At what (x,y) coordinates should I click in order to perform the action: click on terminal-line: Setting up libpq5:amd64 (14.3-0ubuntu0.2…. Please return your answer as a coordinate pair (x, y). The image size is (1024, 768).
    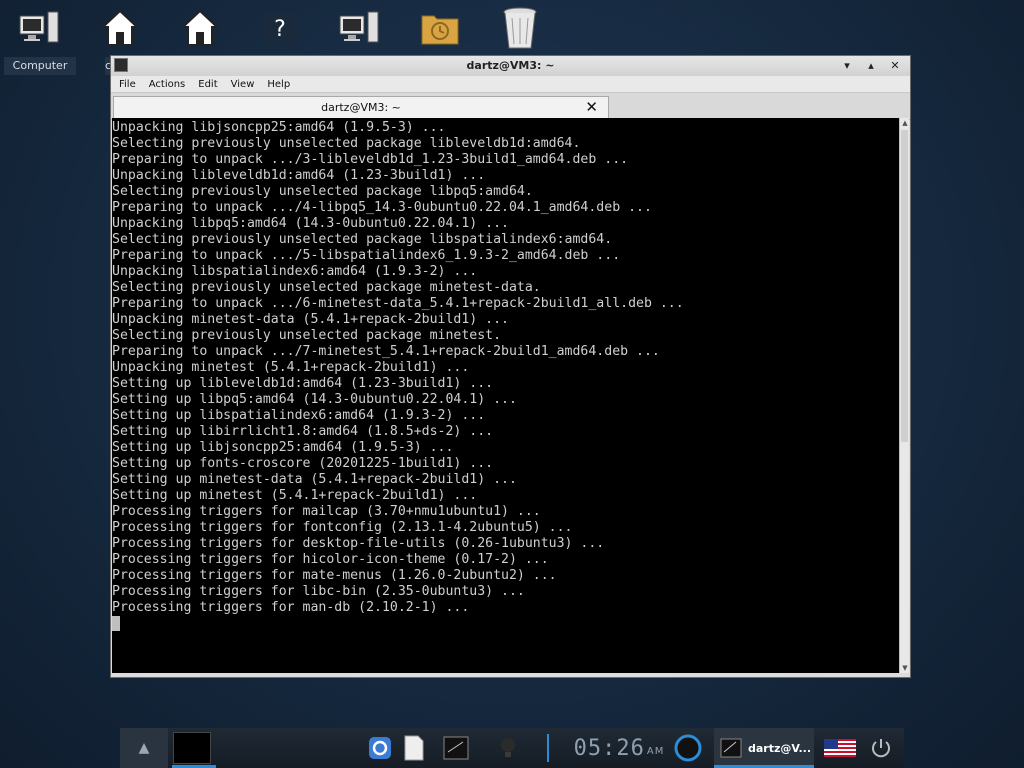
    Looking at the image, I should click on (314, 399).